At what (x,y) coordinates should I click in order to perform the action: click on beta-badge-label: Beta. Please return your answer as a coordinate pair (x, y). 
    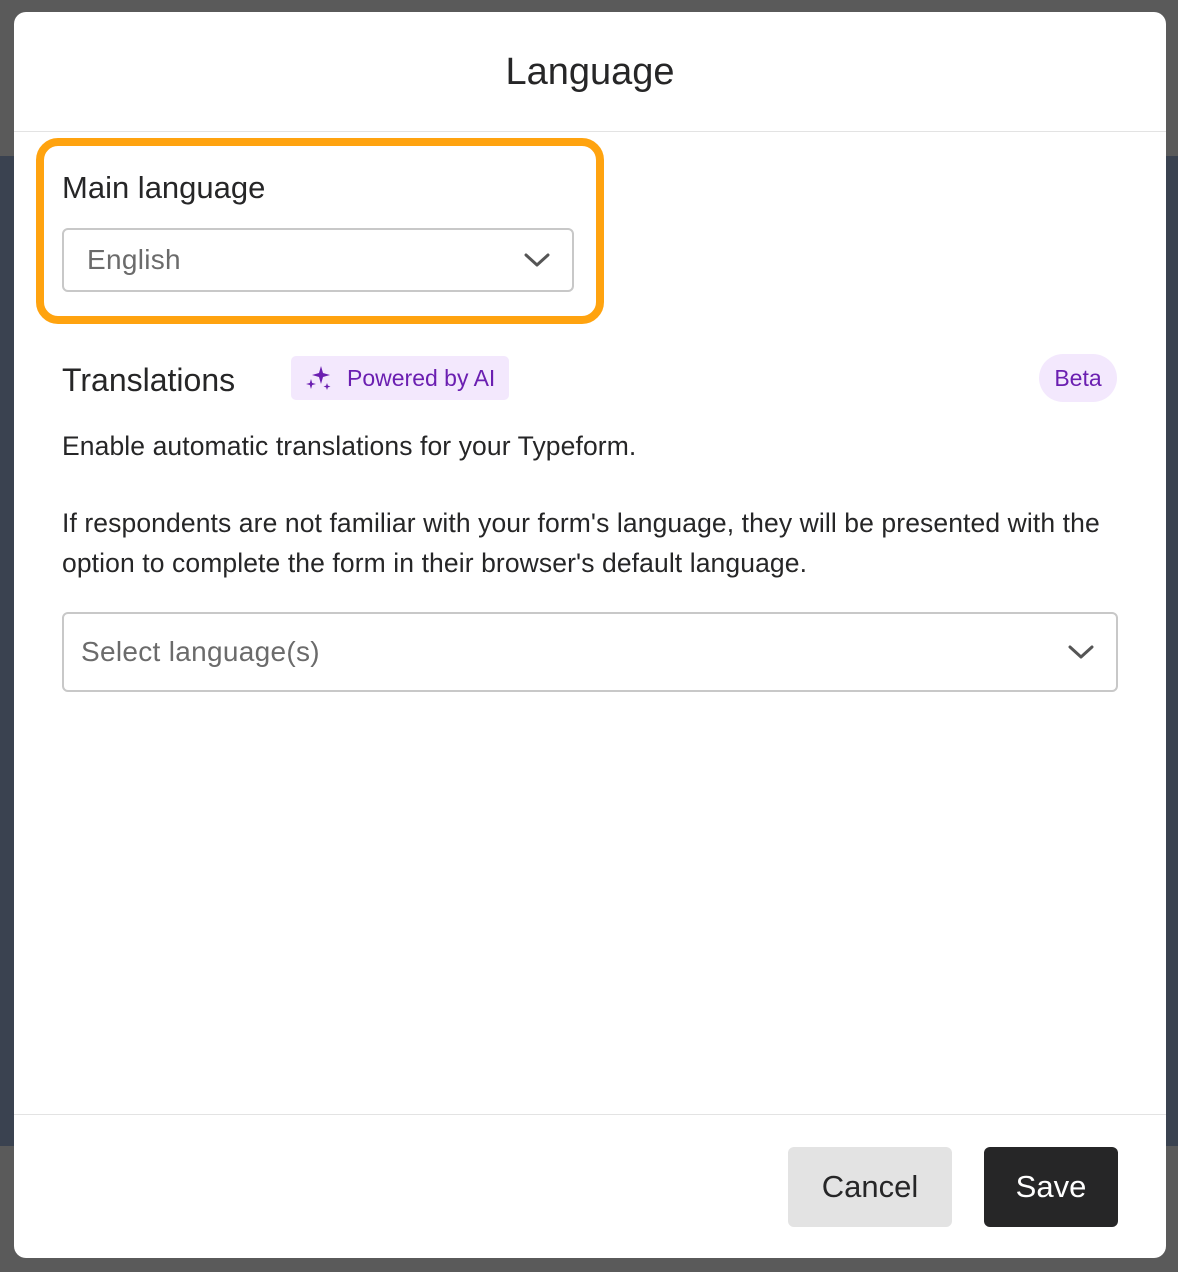
    Looking at the image, I should click on (1078, 377).